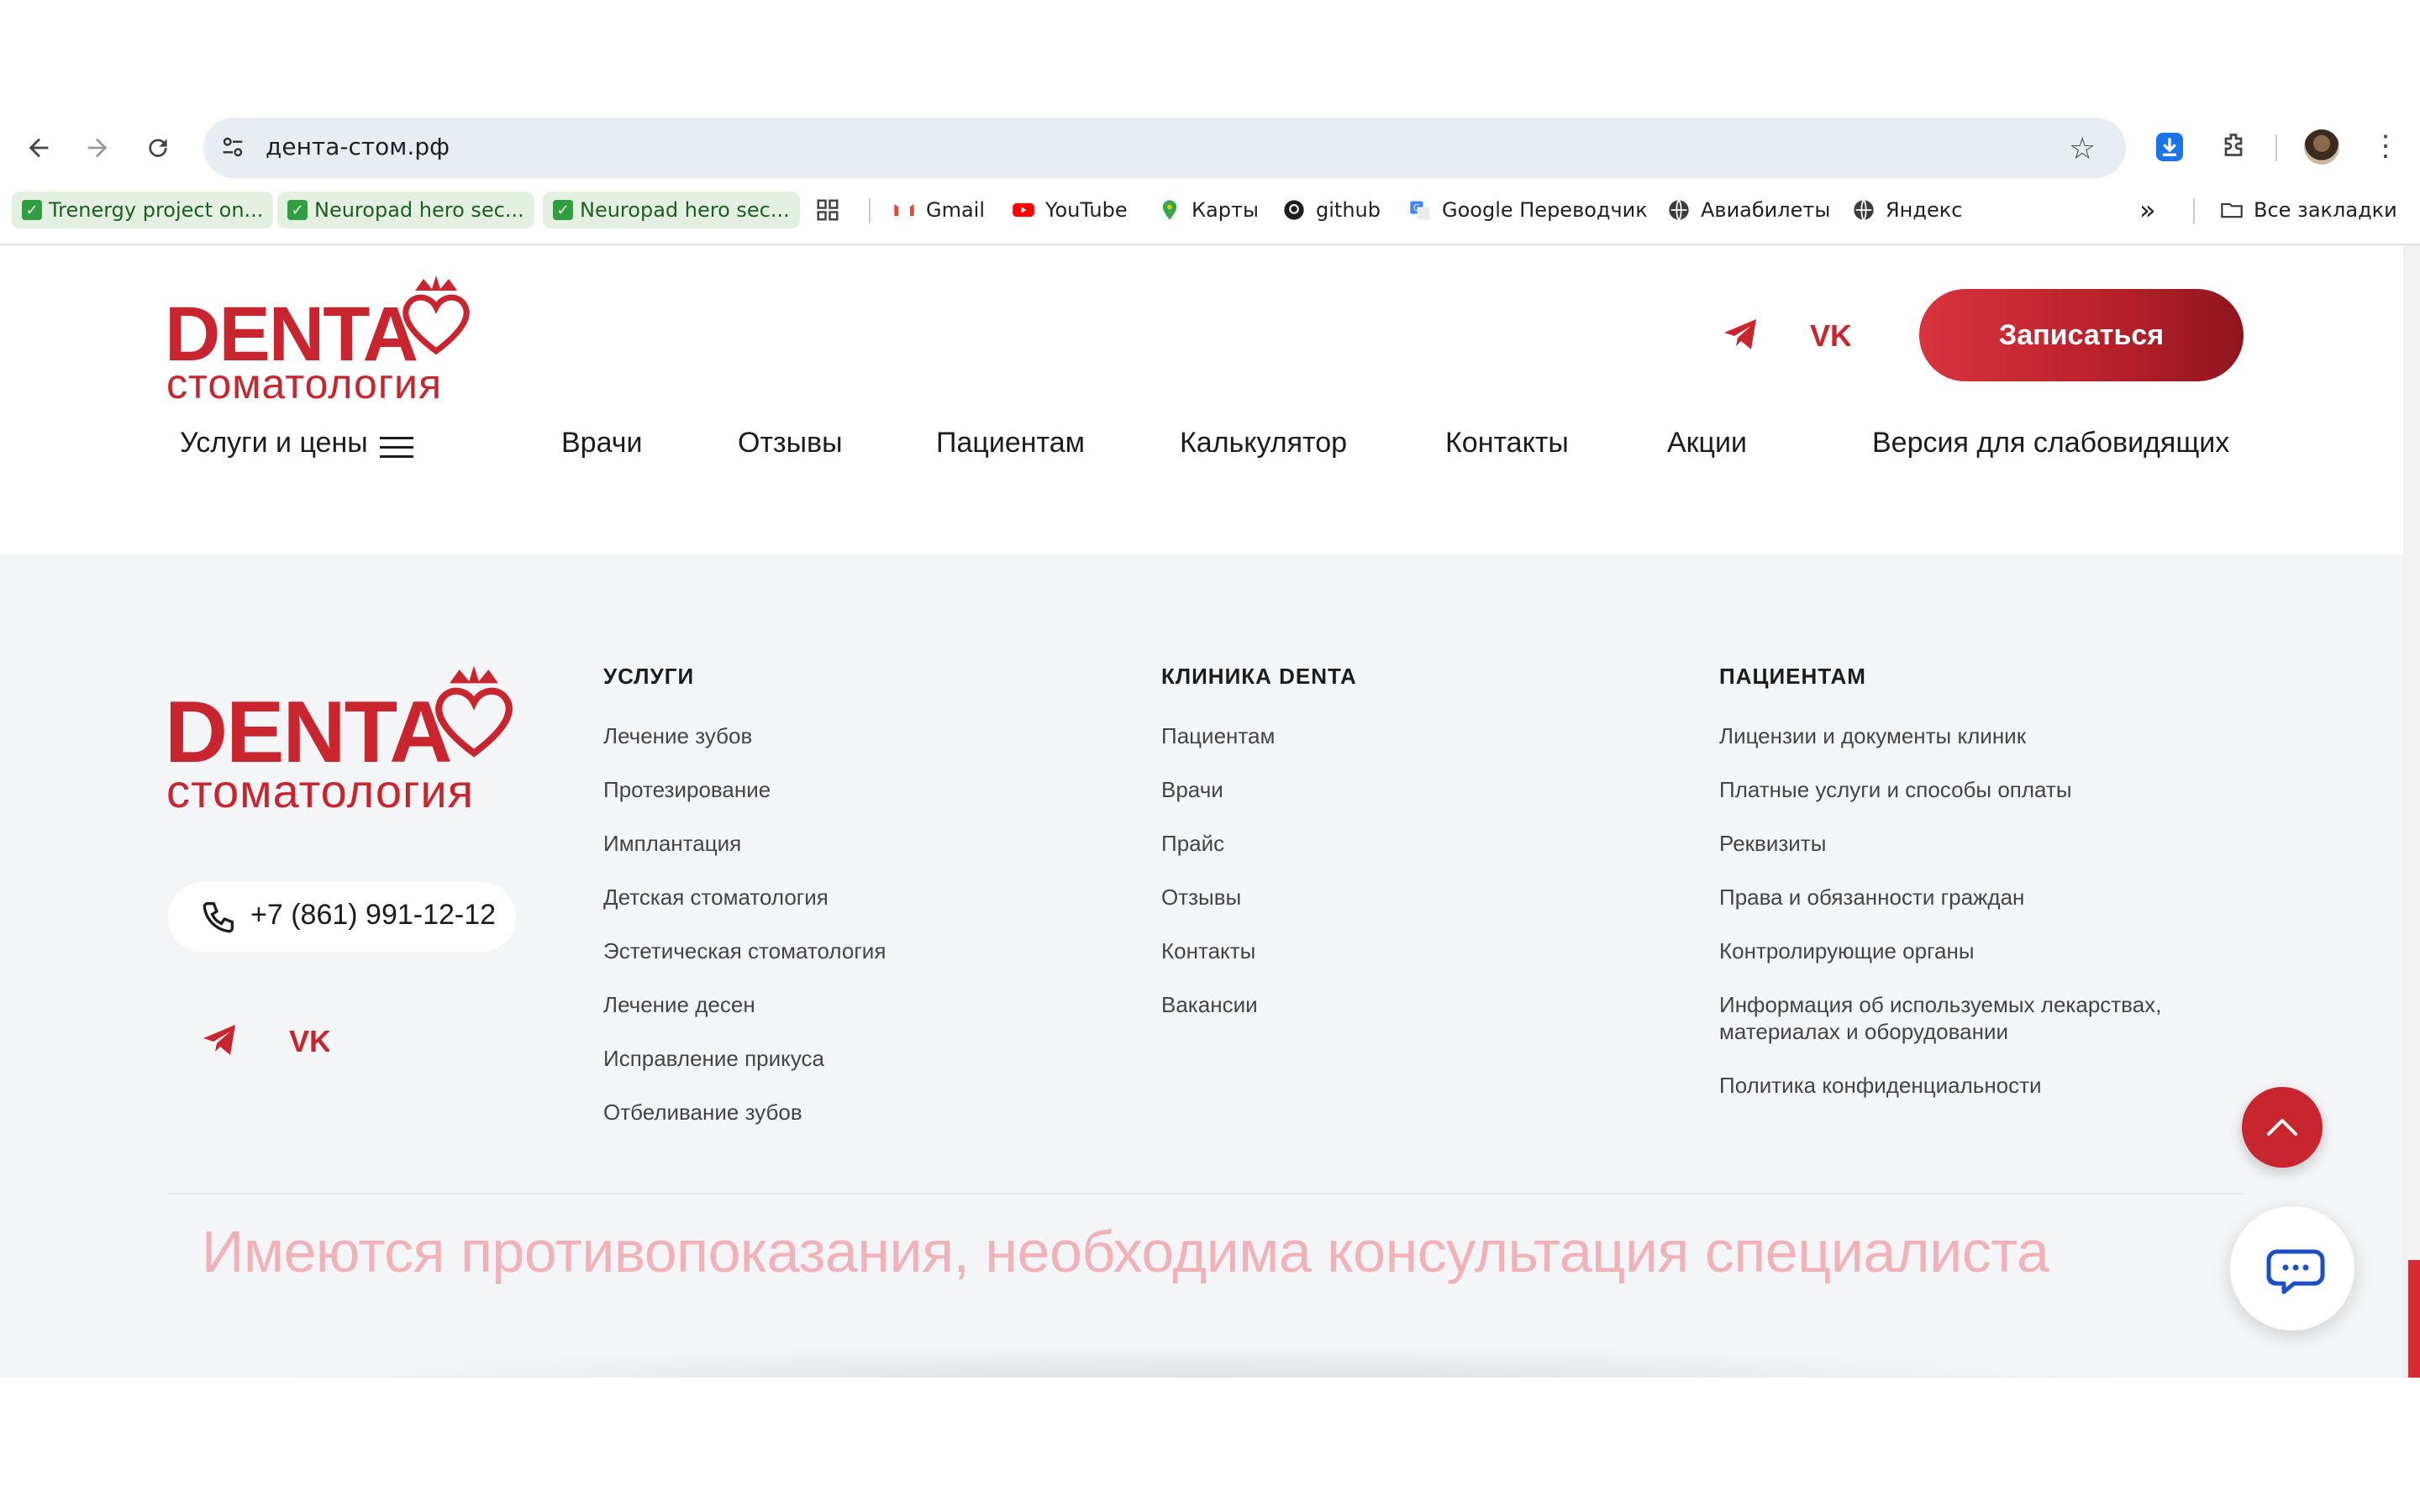 This screenshot has width=2420, height=1512. I want to click on profile-avatar, so click(2322, 147).